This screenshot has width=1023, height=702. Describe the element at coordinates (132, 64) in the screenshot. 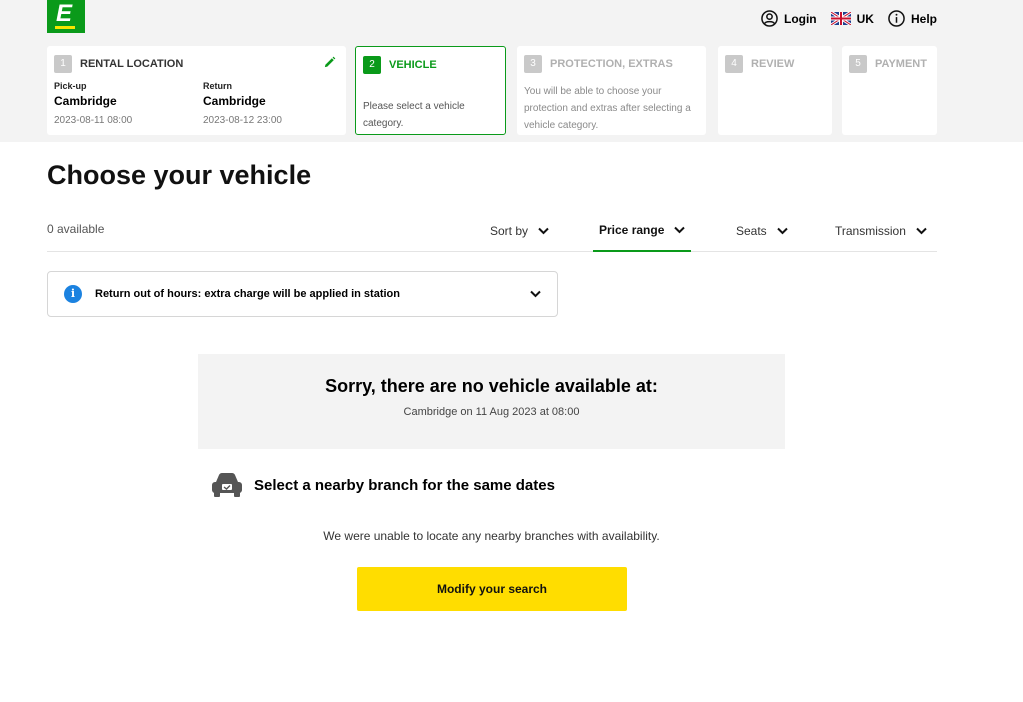

I see `step-title: RENTAL LOCATION` at that location.